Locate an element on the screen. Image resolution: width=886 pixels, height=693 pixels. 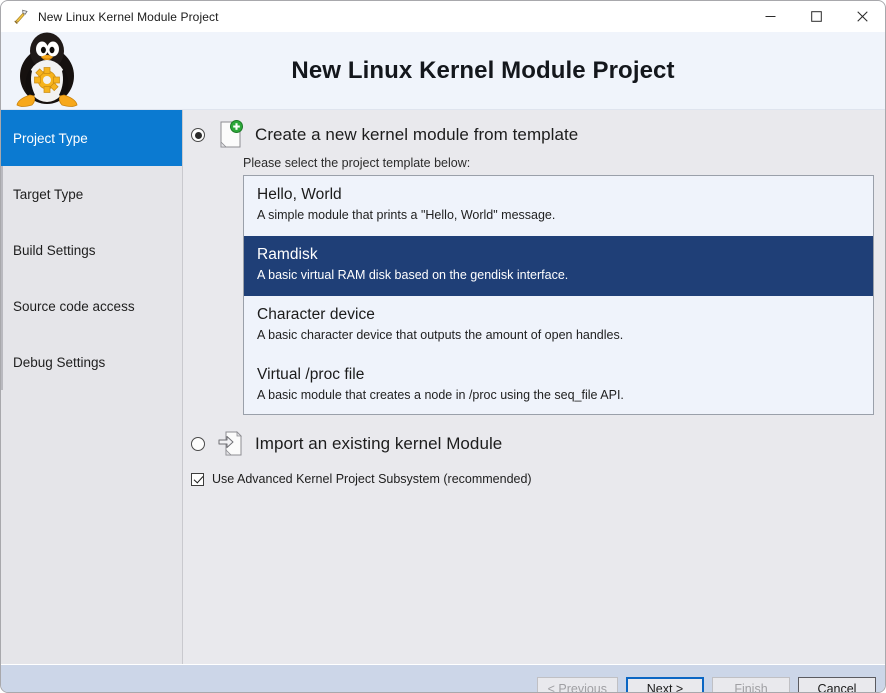
header-banner: New Linux Kernel Module Project is located at coordinates (443, 71).